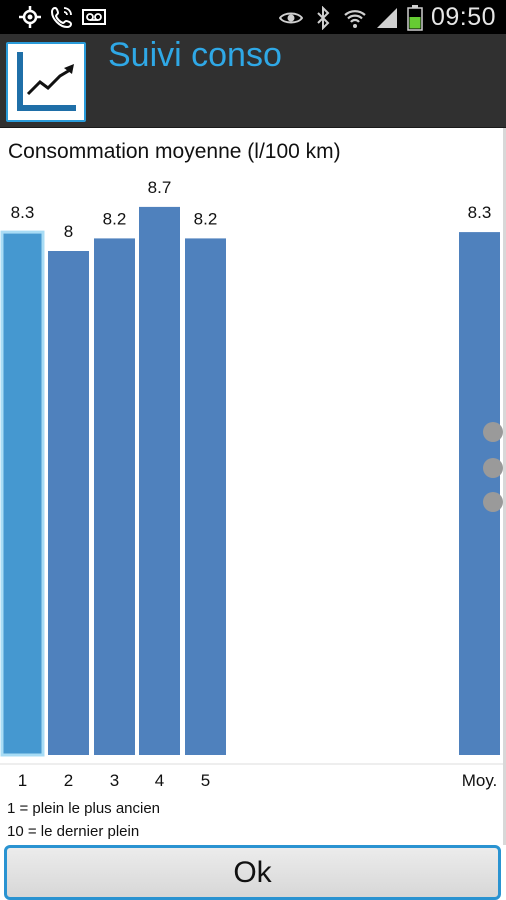 The width and height of the screenshot is (506, 900). Describe the element at coordinates (68, 780) in the screenshot. I see `x-tick-label: 2` at that location.